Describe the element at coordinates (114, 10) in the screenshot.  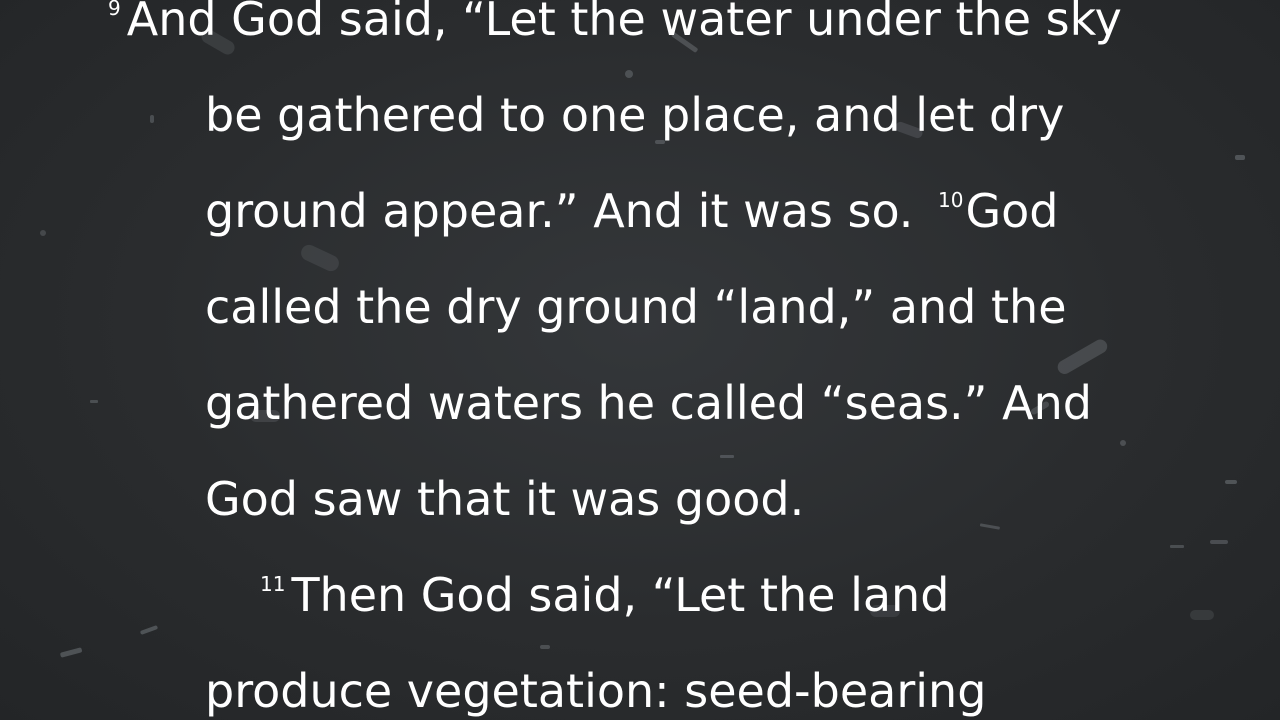
I see `verse-number: 9` at that location.